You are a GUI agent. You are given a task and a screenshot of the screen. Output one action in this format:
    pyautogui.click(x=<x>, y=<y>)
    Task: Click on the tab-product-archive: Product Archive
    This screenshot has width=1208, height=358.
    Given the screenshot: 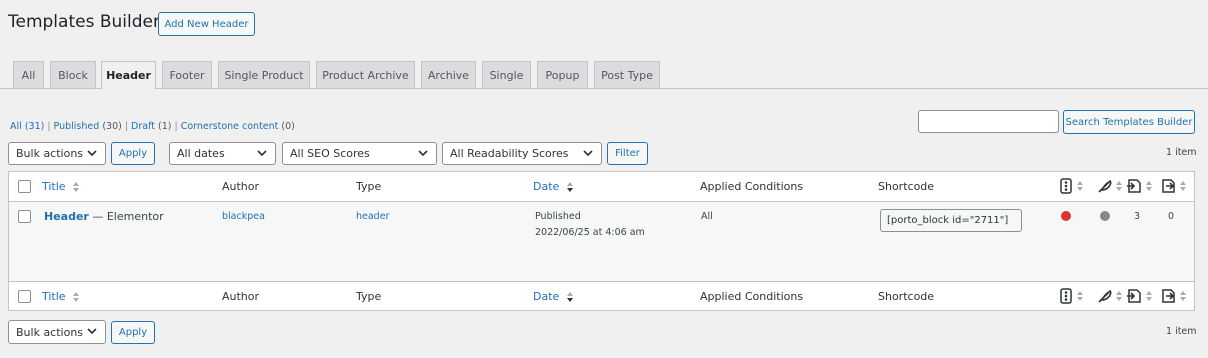 What is the action you would take?
    pyautogui.click(x=365, y=75)
    